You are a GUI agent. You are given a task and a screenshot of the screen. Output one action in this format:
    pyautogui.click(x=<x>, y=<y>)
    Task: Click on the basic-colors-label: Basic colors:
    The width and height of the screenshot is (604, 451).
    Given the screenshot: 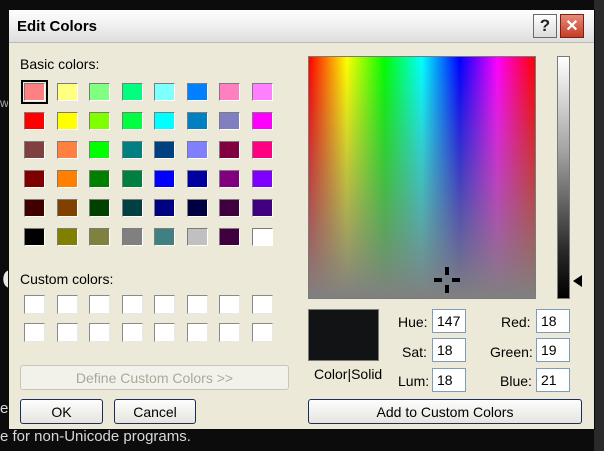 What is the action you would take?
    pyautogui.click(x=60, y=64)
    